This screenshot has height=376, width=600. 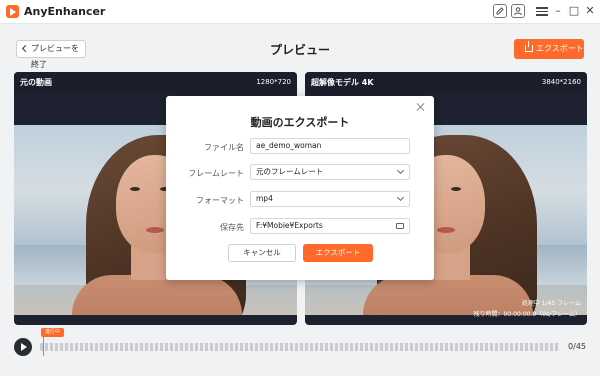 What do you see at coordinates (527, 314) in the screenshot?
I see `remaining-time: 残り時間：00:00:00.0（0s/フレーム）` at bounding box center [527, 314].